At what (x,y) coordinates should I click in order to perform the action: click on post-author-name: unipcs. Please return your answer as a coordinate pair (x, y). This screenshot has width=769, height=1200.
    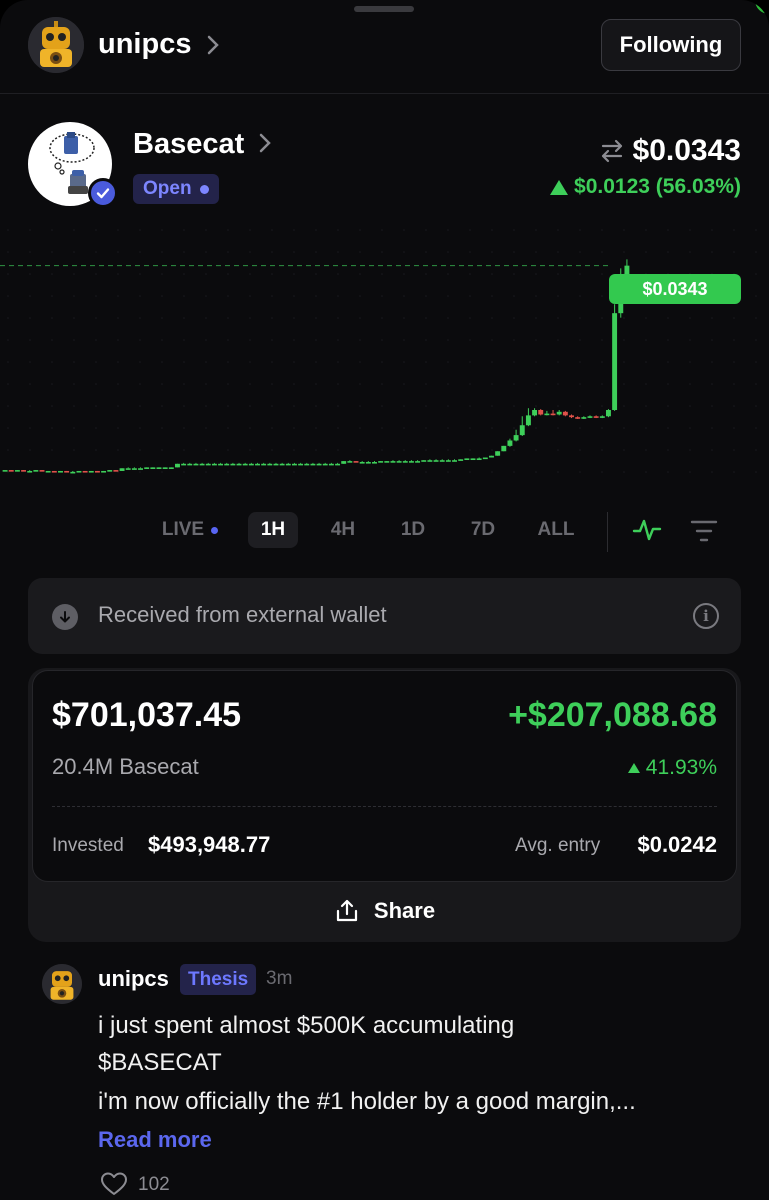
    Looking at the image, I should click on (133, 979).